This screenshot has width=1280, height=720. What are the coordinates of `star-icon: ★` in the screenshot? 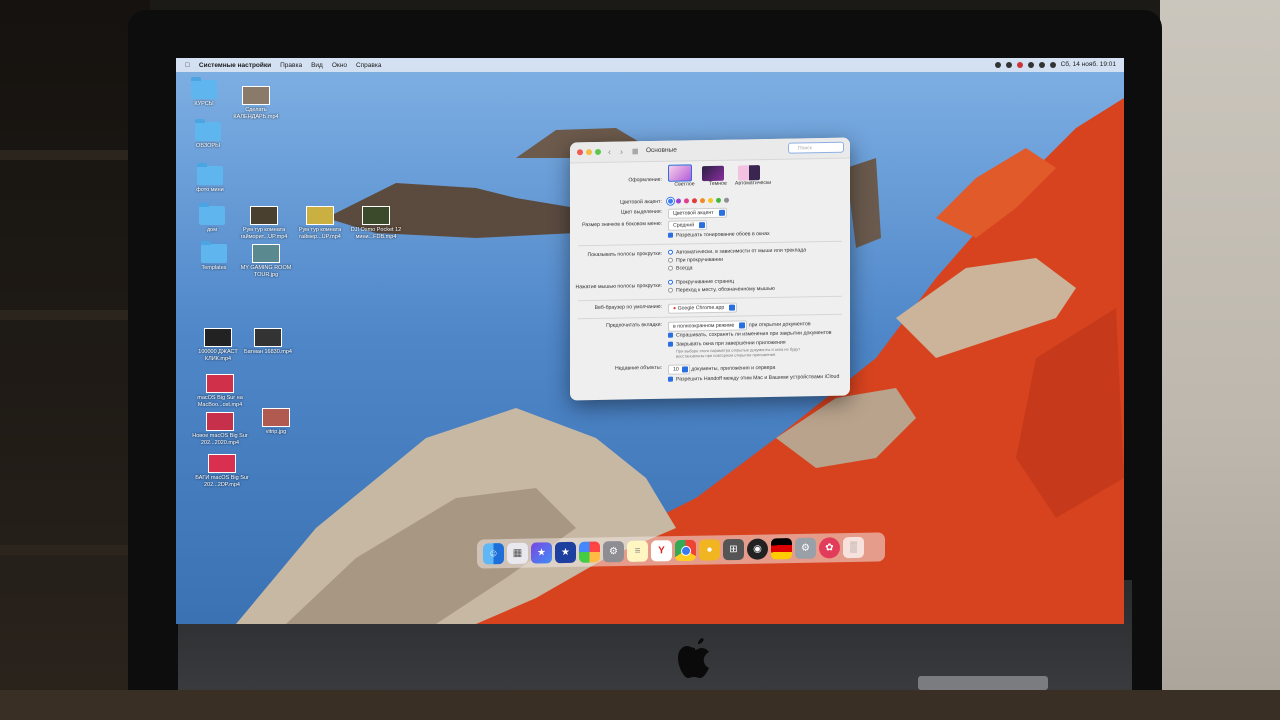 It's located at (565, 552).